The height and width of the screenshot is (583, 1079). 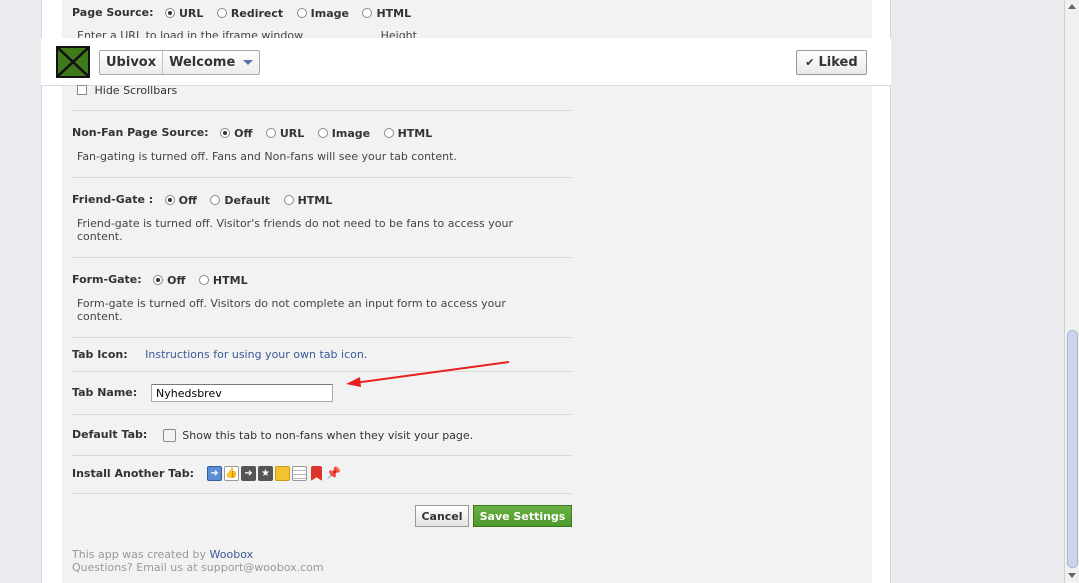 What do you see at coordinates (428, 374) in the screenshot?
I see `annotation-arrow-icon` at bounding box center [428, 374].